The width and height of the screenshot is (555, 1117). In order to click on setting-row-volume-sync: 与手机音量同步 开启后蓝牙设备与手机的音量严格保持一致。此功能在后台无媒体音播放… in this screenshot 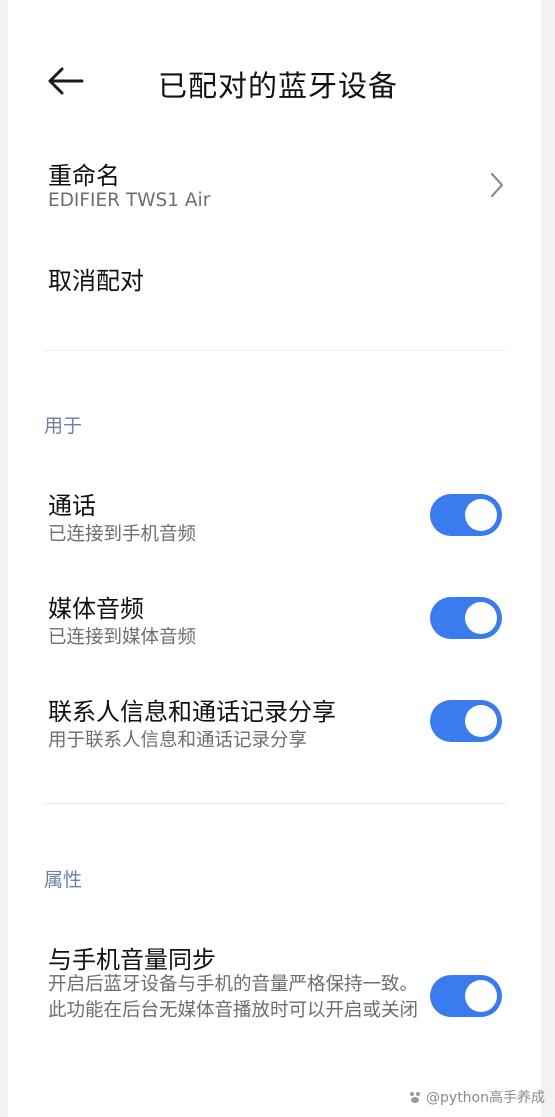, I will do `click(274, 999)`.